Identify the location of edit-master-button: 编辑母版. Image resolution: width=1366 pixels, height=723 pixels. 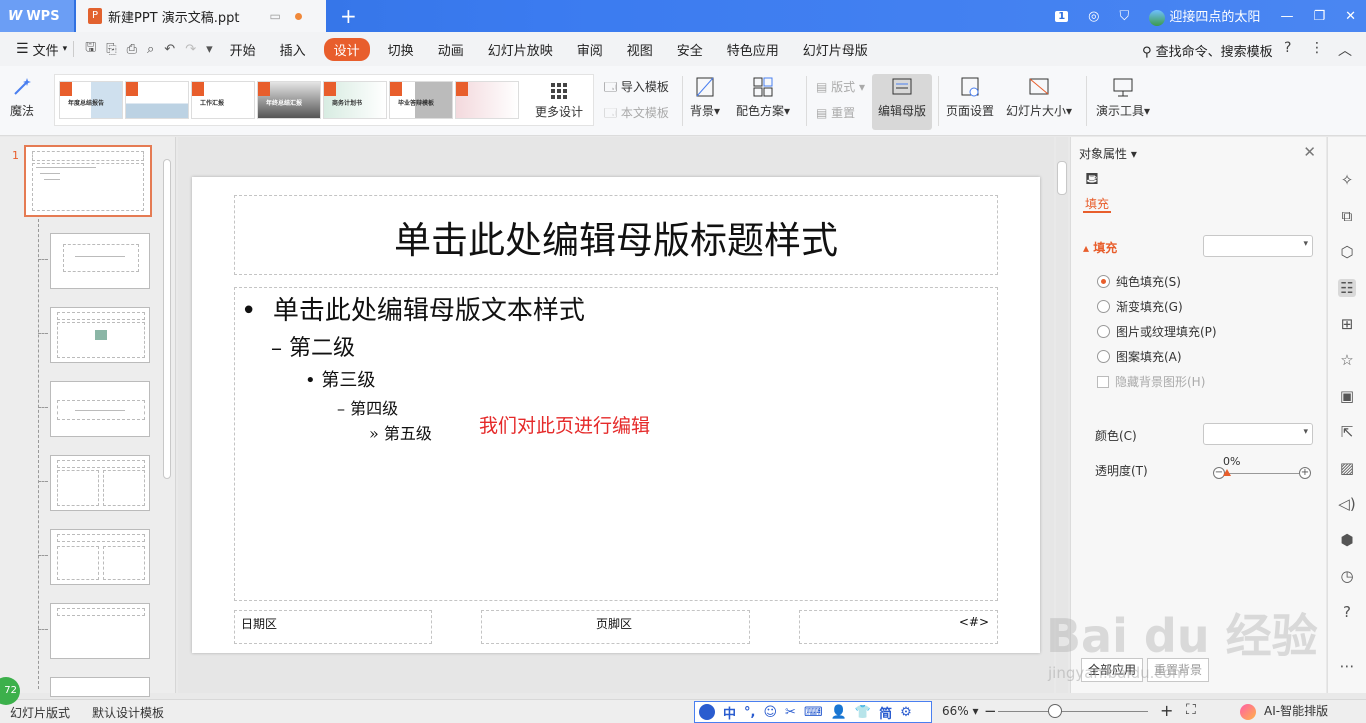
(902, 95).